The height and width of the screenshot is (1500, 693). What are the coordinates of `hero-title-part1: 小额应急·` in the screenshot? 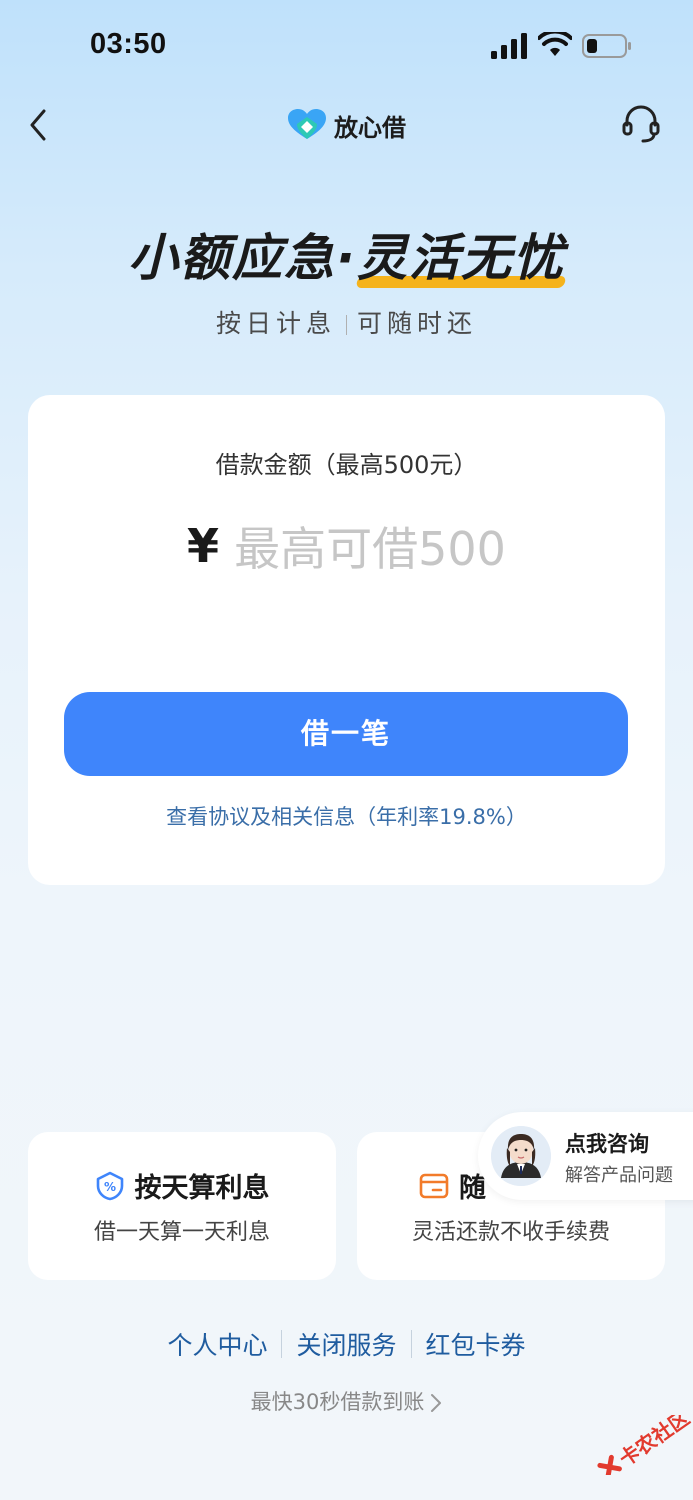 It's located at (242, 258).